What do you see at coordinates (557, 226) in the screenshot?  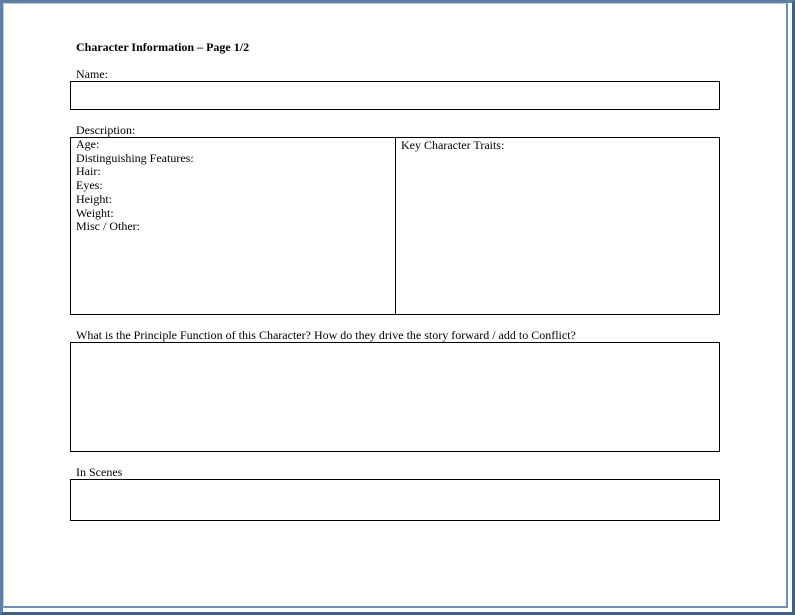 I see `traits-box` at bounding box center [557, 226].